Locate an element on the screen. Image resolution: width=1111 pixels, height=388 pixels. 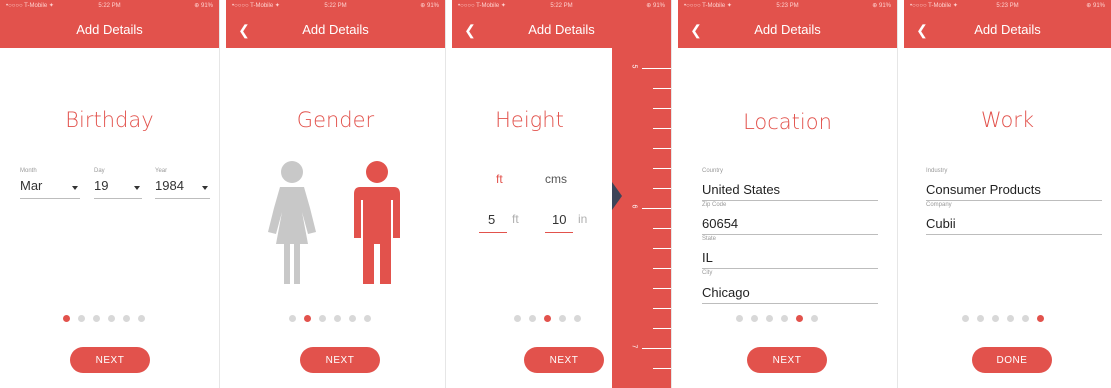
year-value: 1984 is located at coordinates (169, 185).